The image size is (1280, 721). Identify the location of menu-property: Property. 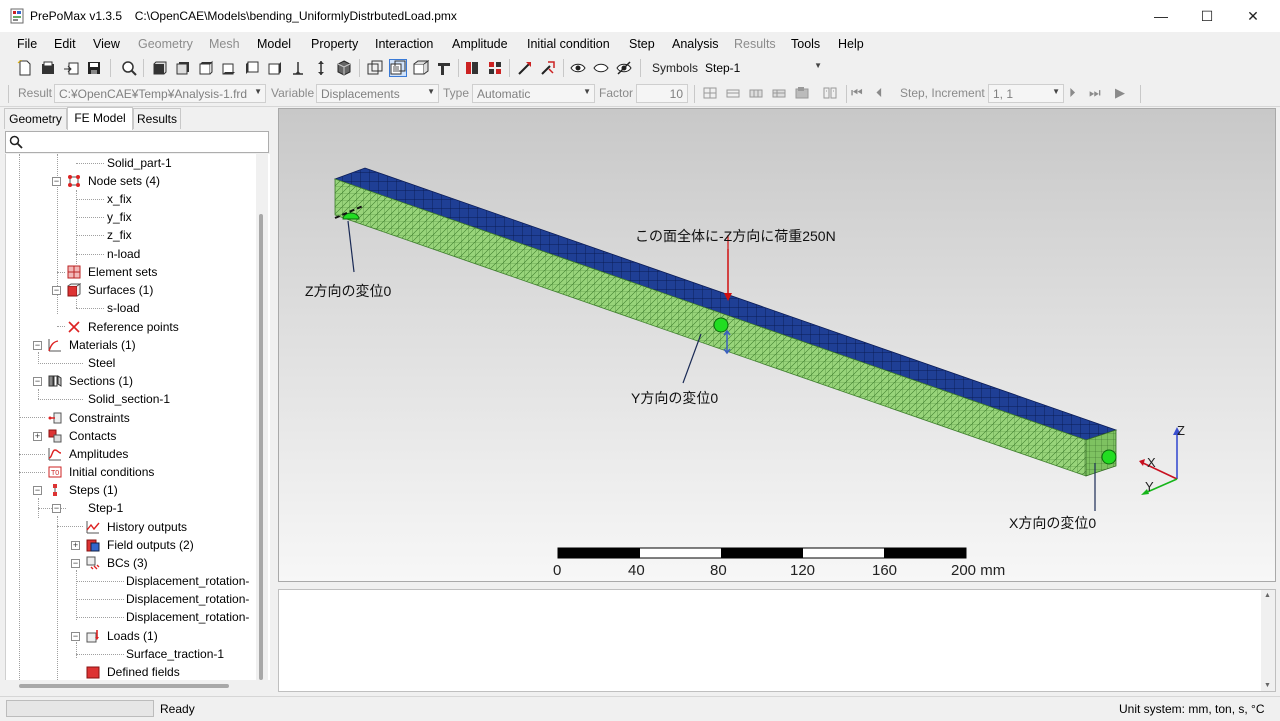
(334, 44).